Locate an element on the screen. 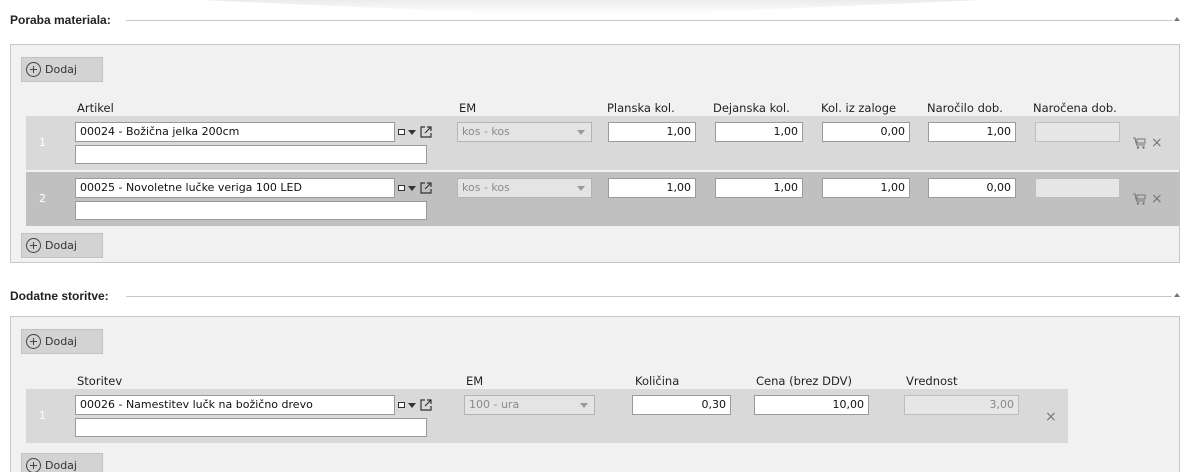  material-collapse-icon is located at coordinates (1177, 19).